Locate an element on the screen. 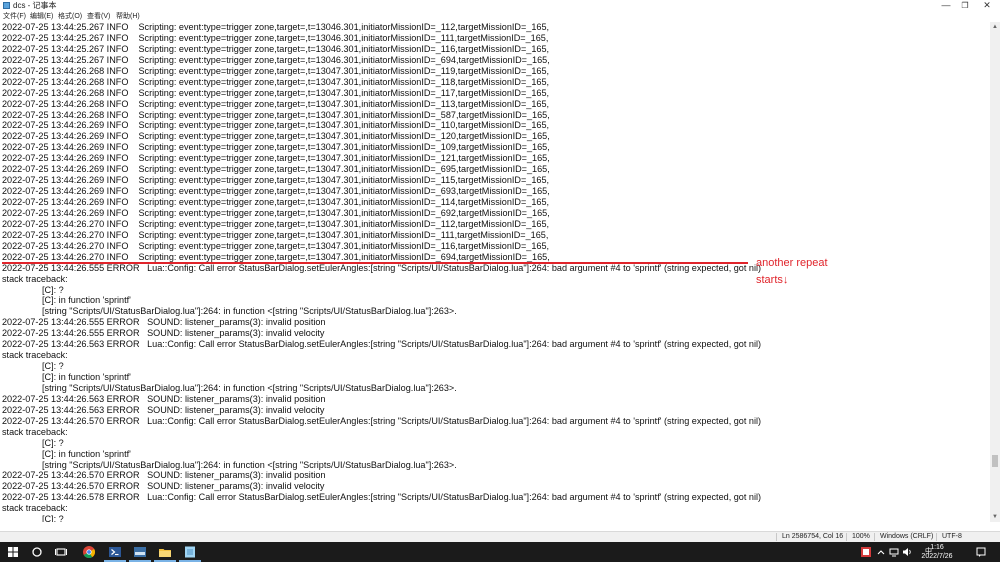 The image size is (1000, 562). task-view-icon is located at coordinates (61, 552).